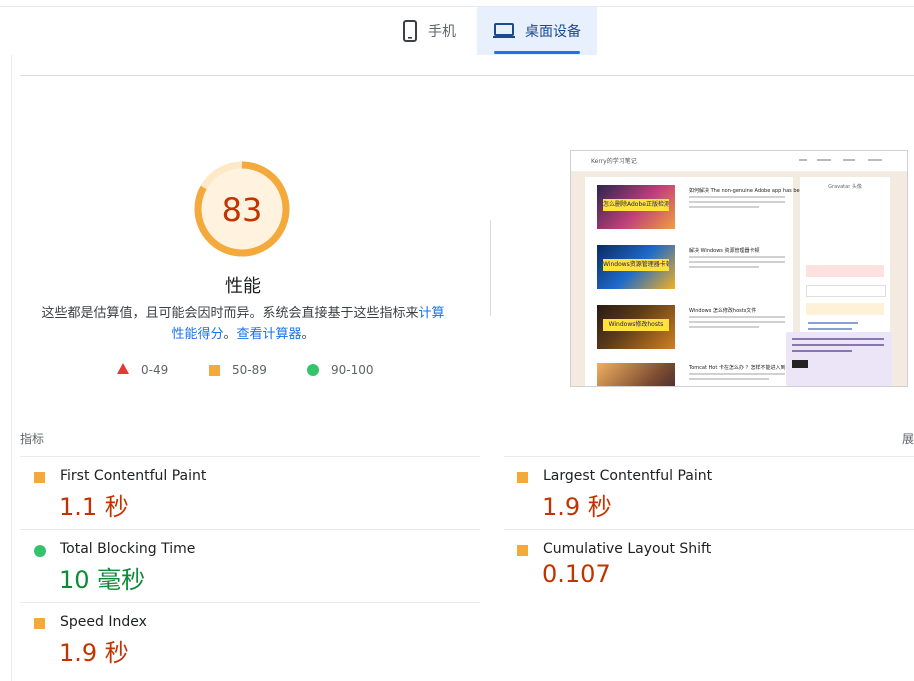  Describe the element at coordinates (243, 286) in the screenshot. I see `performance-title: 性能` at that location.